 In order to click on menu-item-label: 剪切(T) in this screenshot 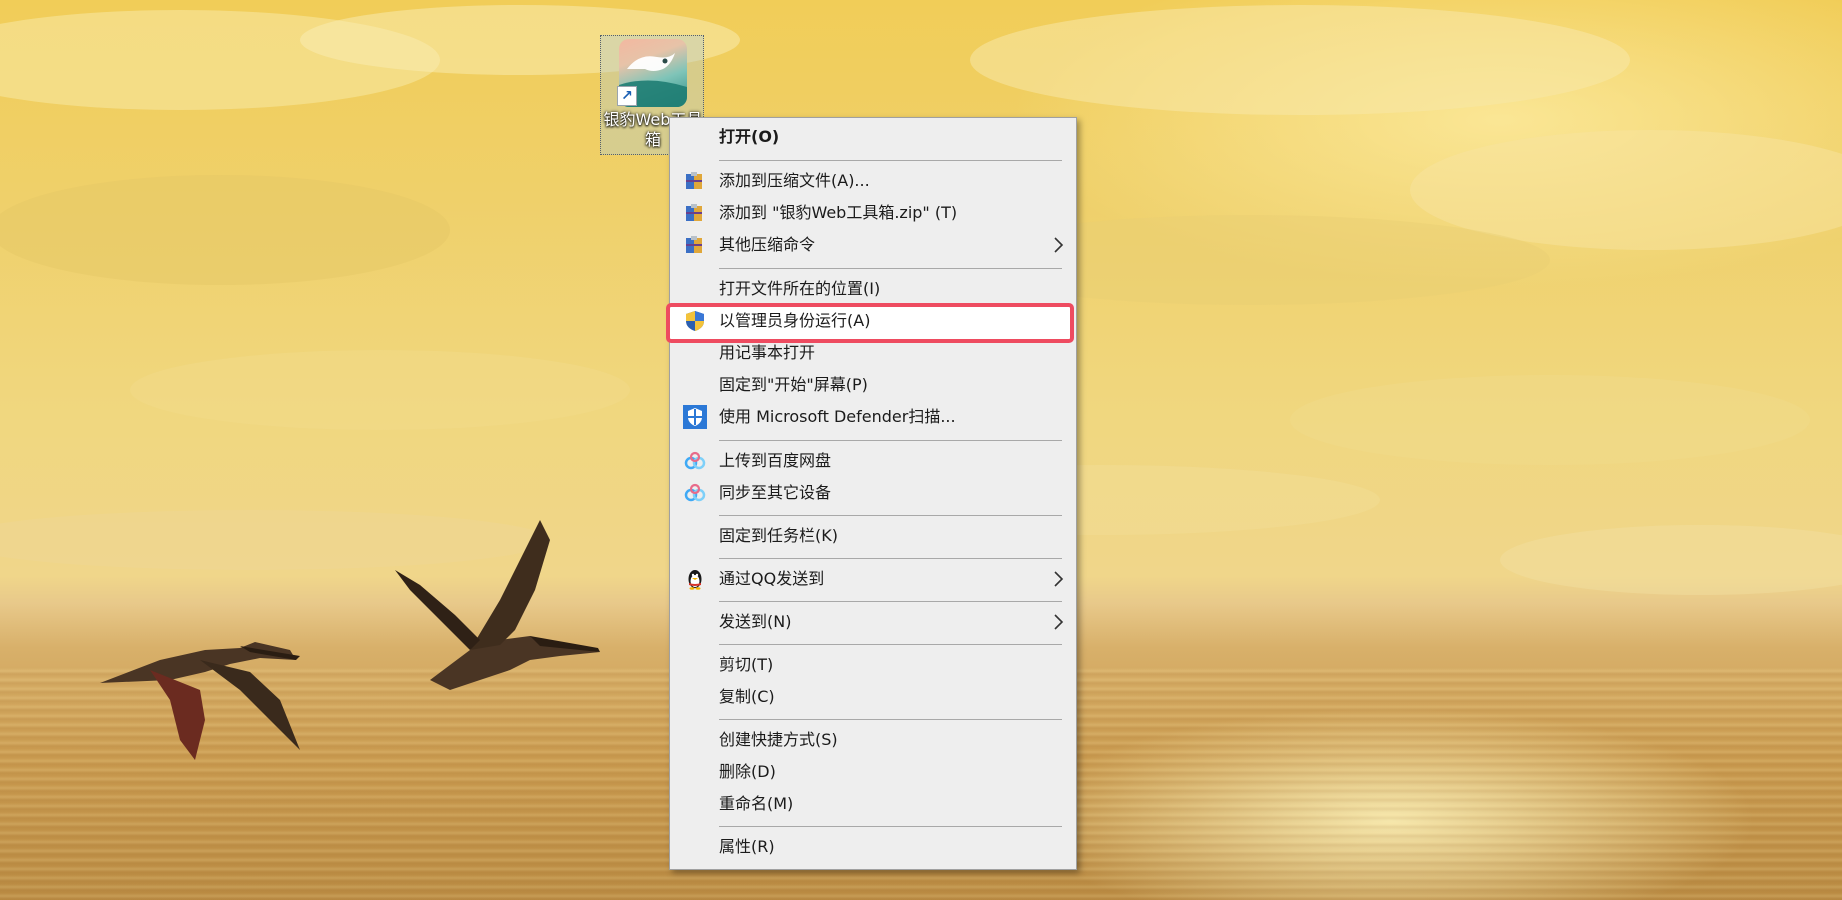, I will do `click(746, 664)`.